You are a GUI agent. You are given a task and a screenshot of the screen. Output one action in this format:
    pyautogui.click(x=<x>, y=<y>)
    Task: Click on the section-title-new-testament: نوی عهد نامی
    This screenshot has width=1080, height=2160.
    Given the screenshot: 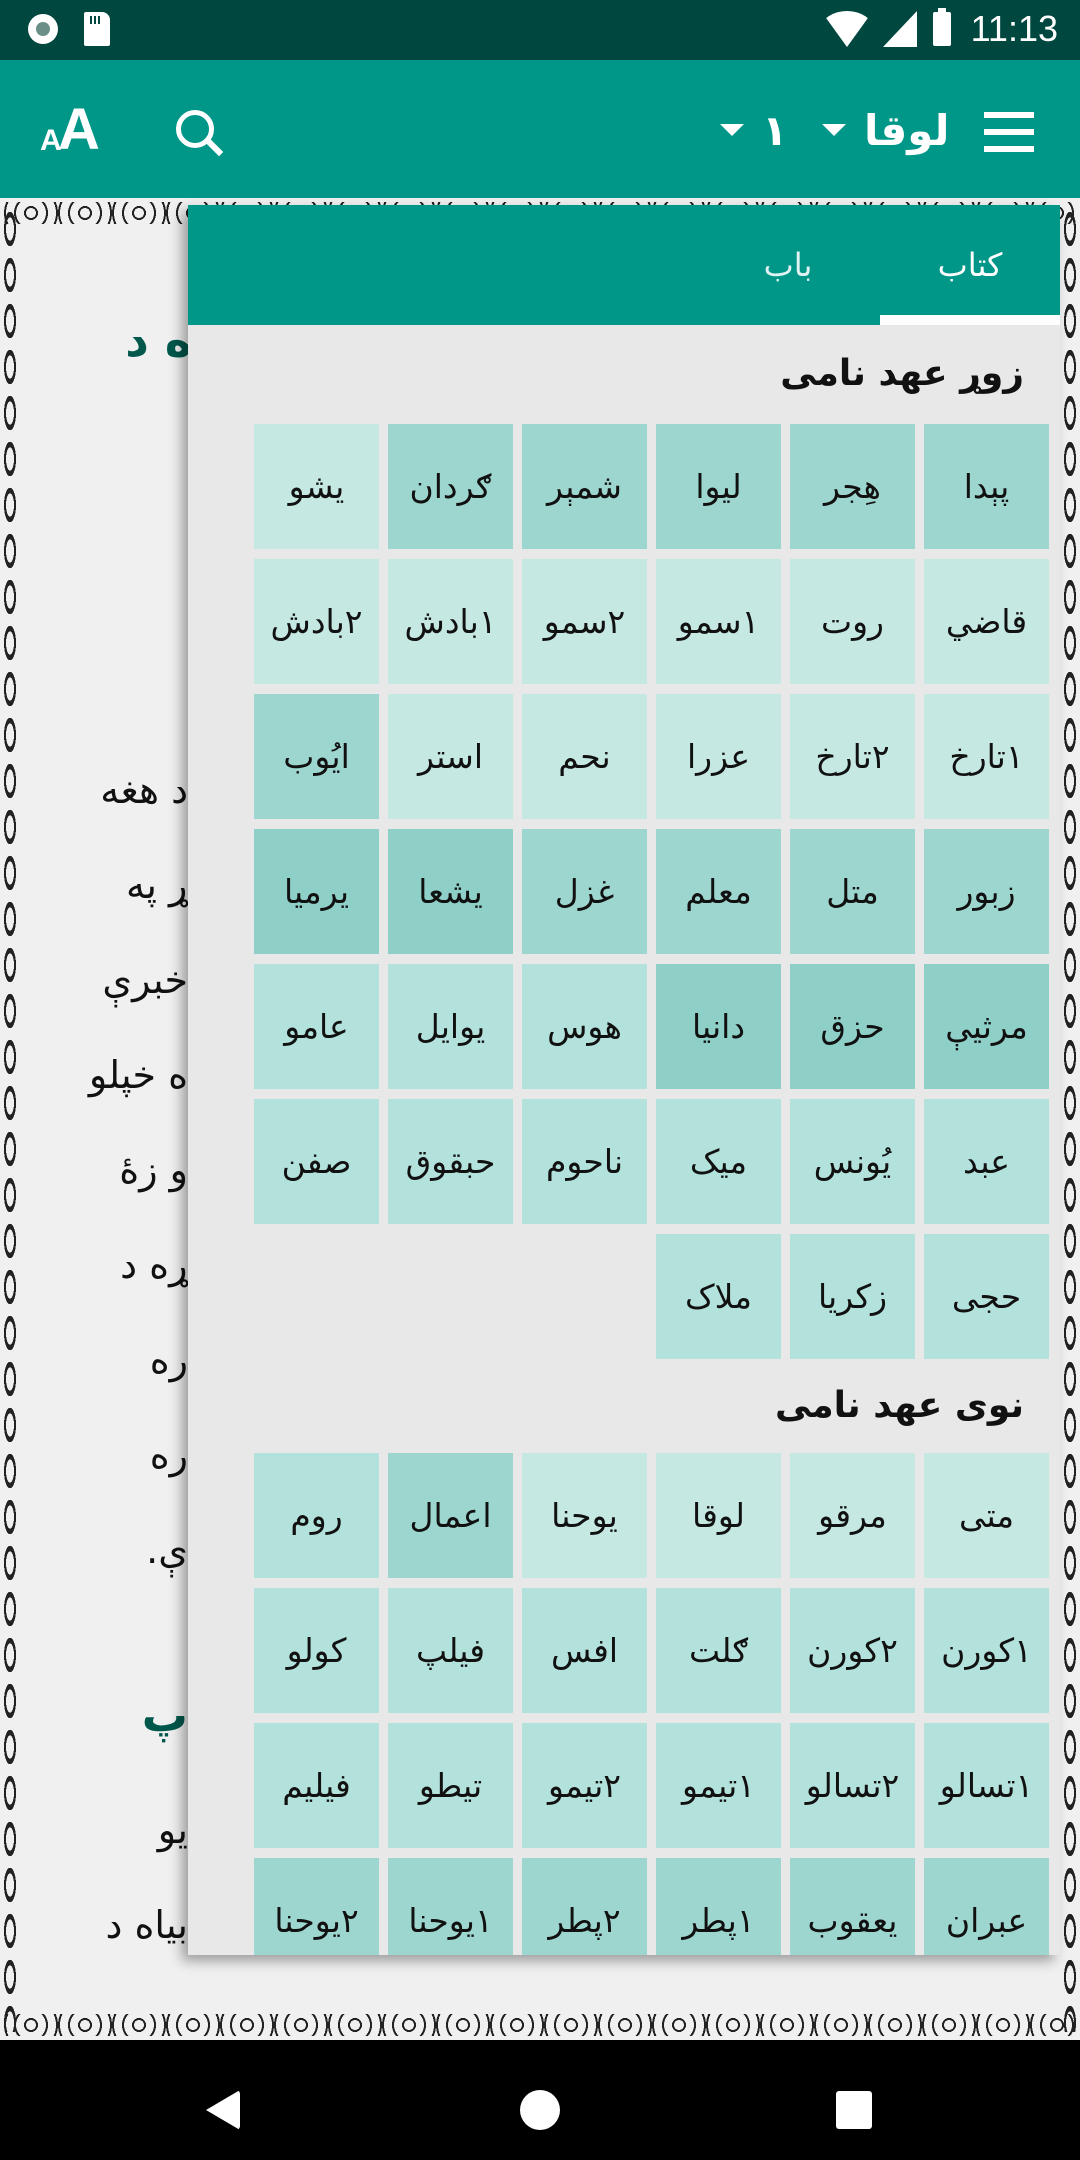 What is the action you would take?
    pyautogui.click(x=899, y=1405)
    